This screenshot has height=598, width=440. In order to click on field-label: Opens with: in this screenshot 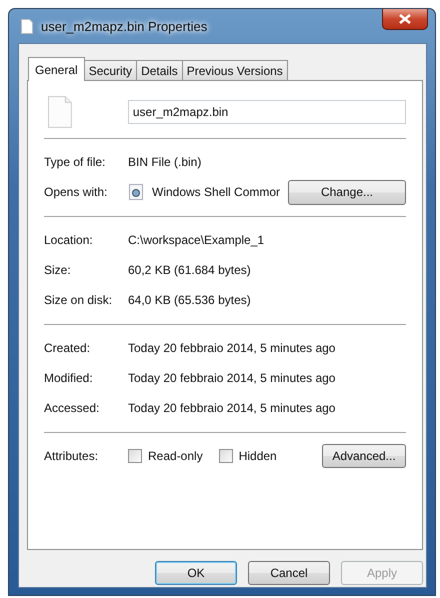, I will do `click(76, 192)`.